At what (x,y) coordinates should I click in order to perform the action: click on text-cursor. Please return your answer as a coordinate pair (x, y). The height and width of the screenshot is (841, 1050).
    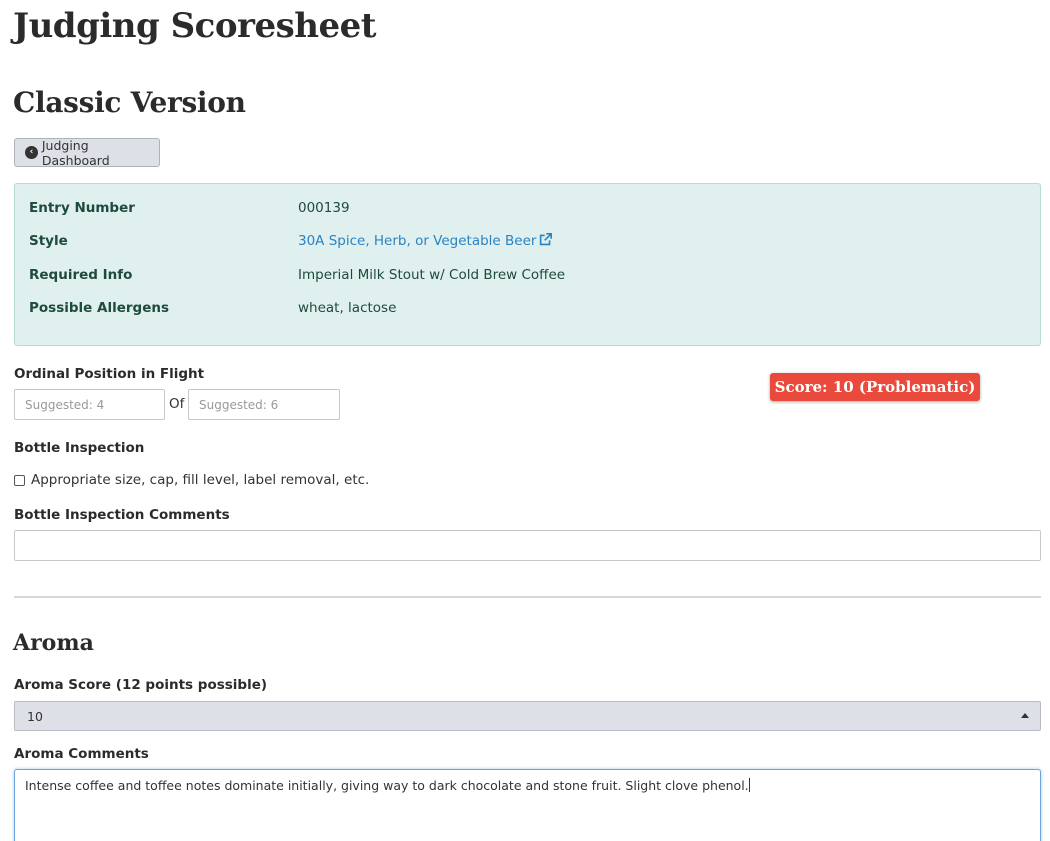
    Looking at the image, I should click on (749, 785).